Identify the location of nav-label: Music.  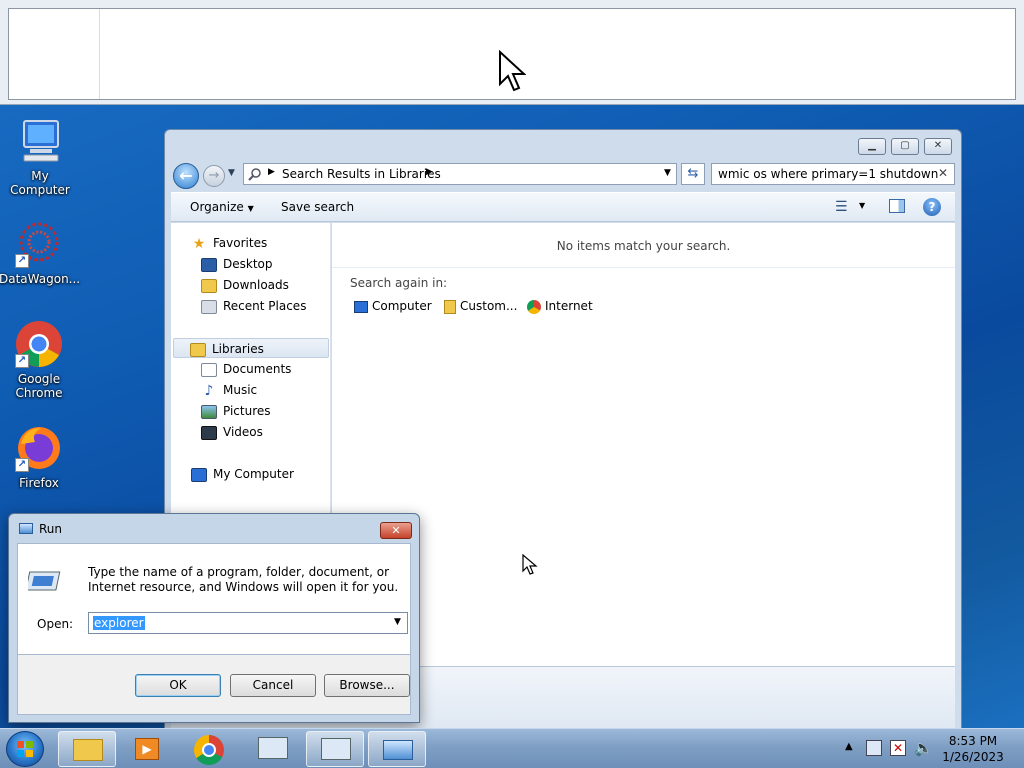
(240, 390).